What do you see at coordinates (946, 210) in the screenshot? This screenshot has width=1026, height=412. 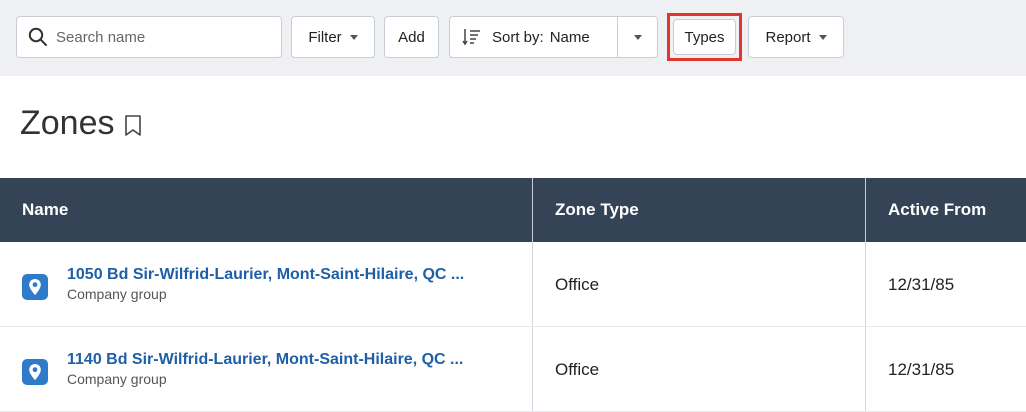 I see `column-header-active-from: Active From` at bounding box center [946, 210].